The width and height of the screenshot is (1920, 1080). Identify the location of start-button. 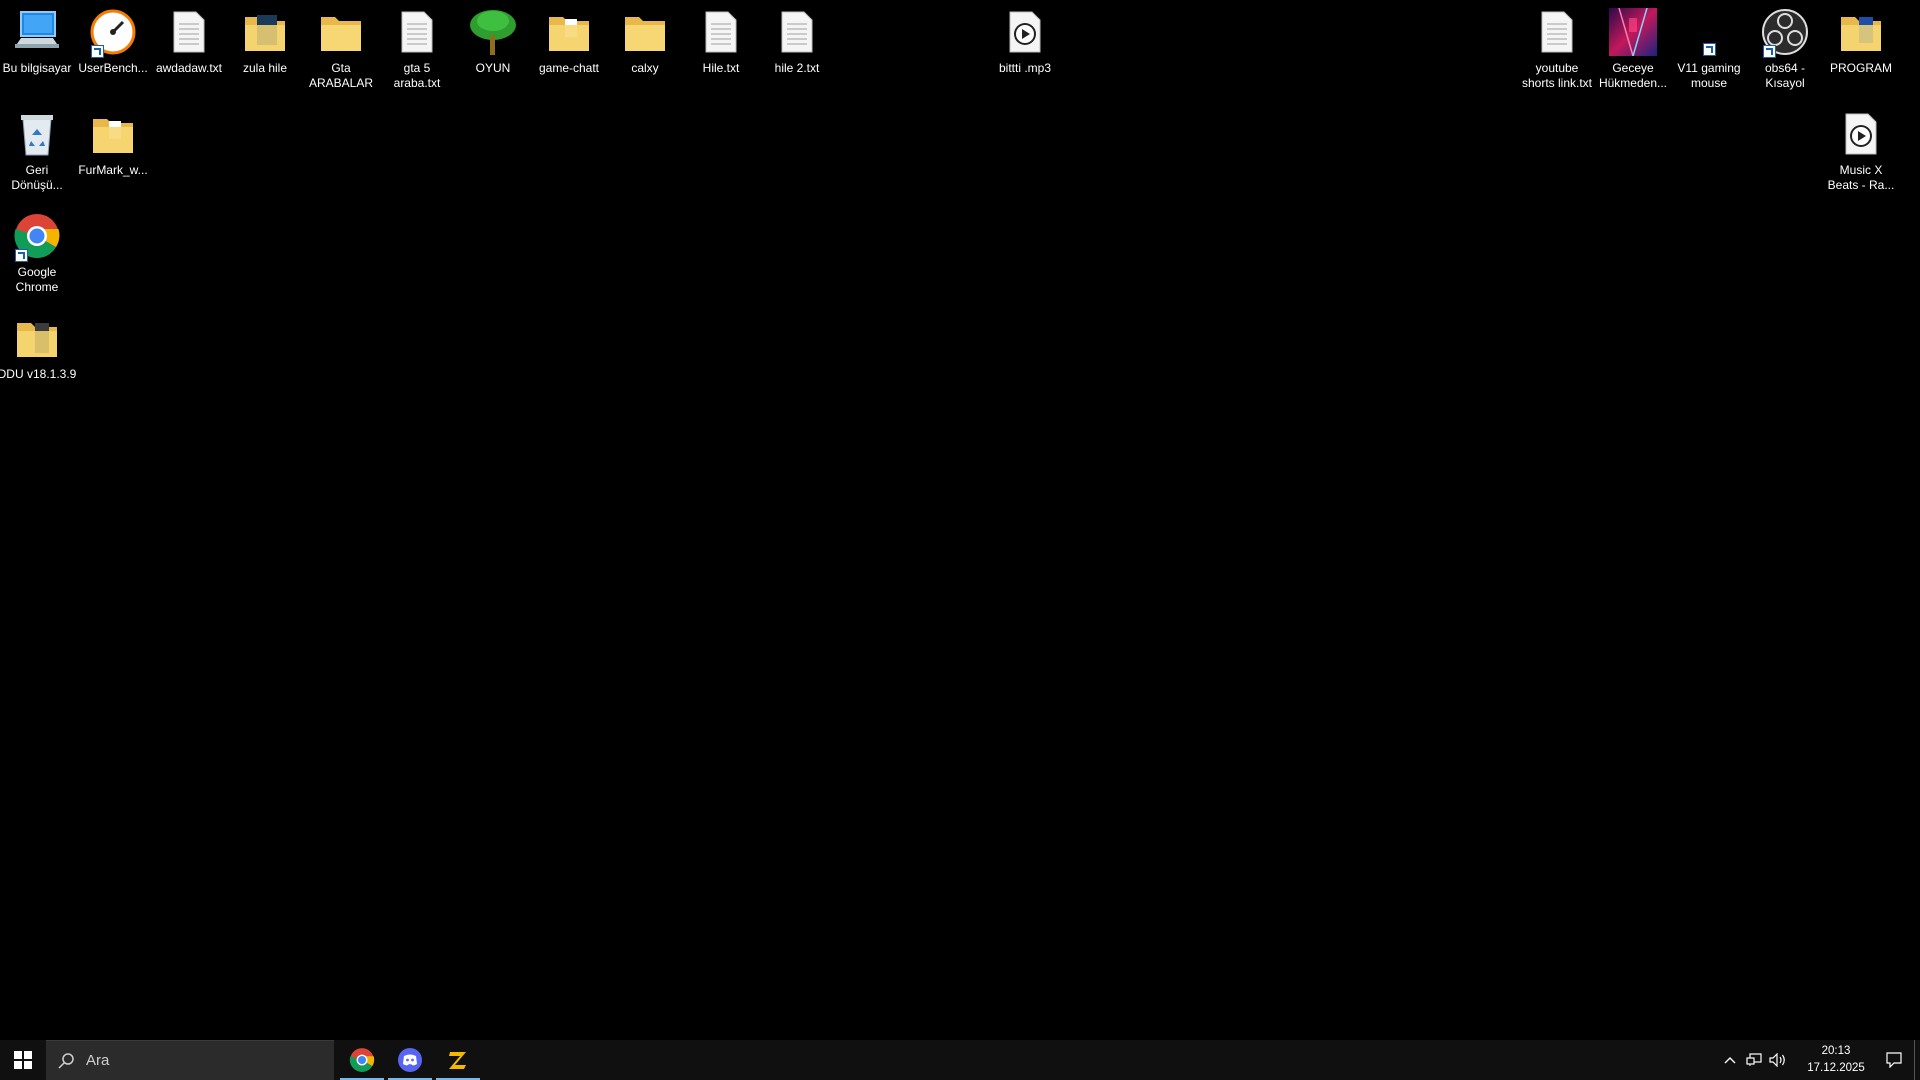
(23, 1060).